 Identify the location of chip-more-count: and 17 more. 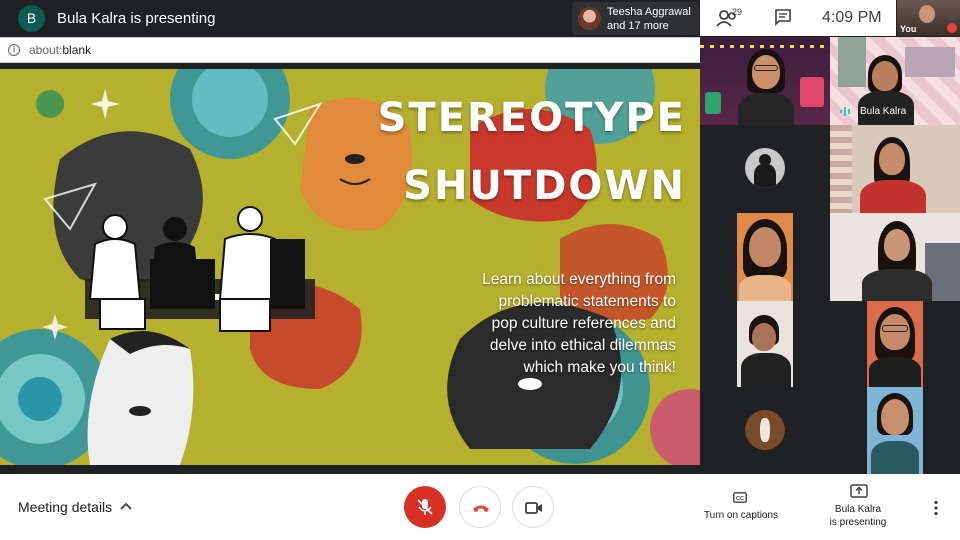
(638, 26).